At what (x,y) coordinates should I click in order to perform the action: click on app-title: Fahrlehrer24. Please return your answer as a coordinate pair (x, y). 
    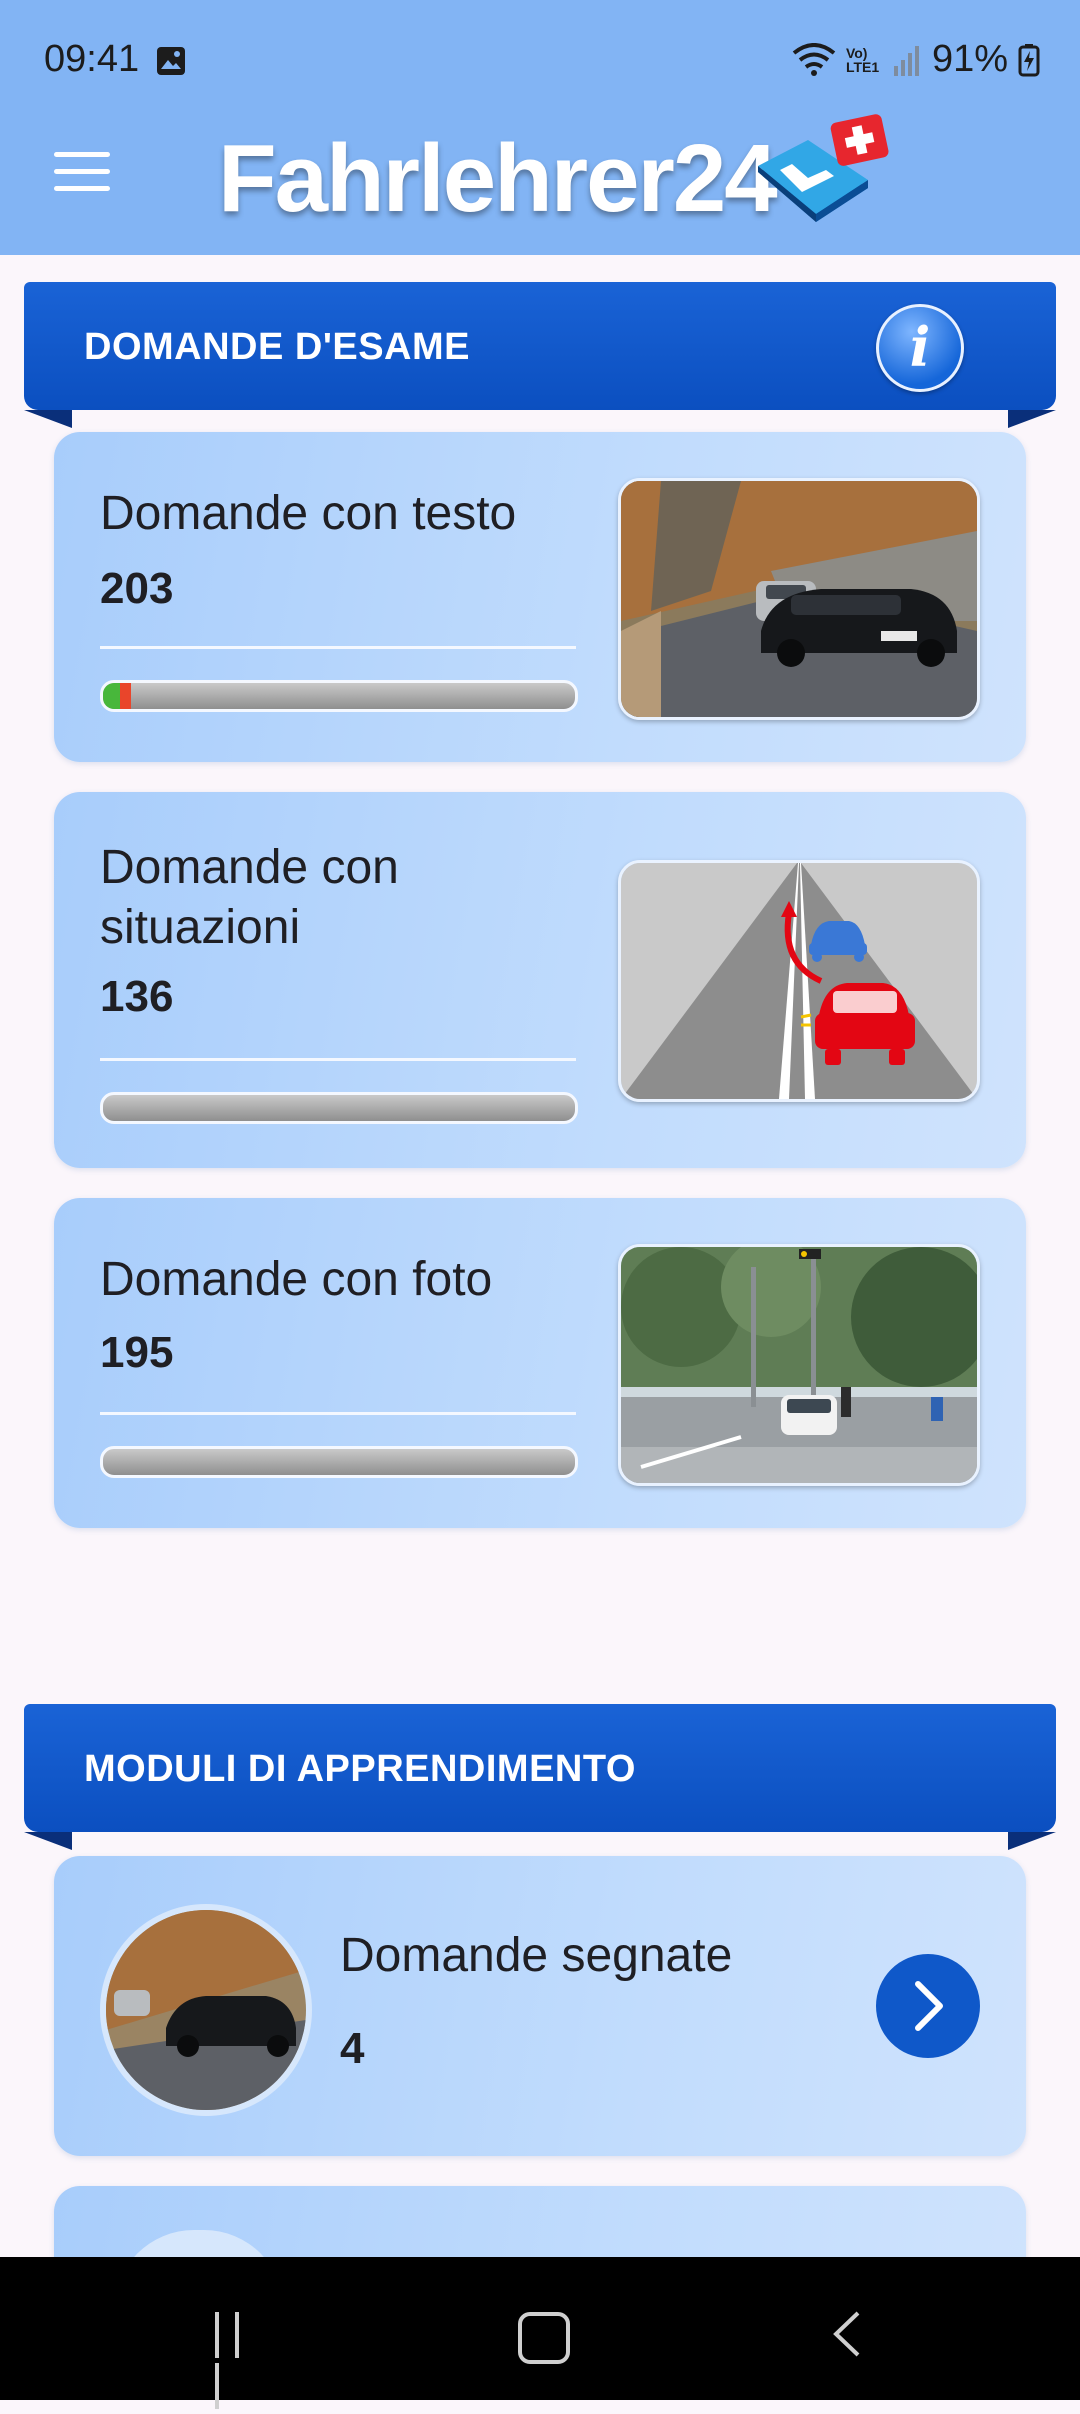
    Looking at the image, I should click on (498, 178).